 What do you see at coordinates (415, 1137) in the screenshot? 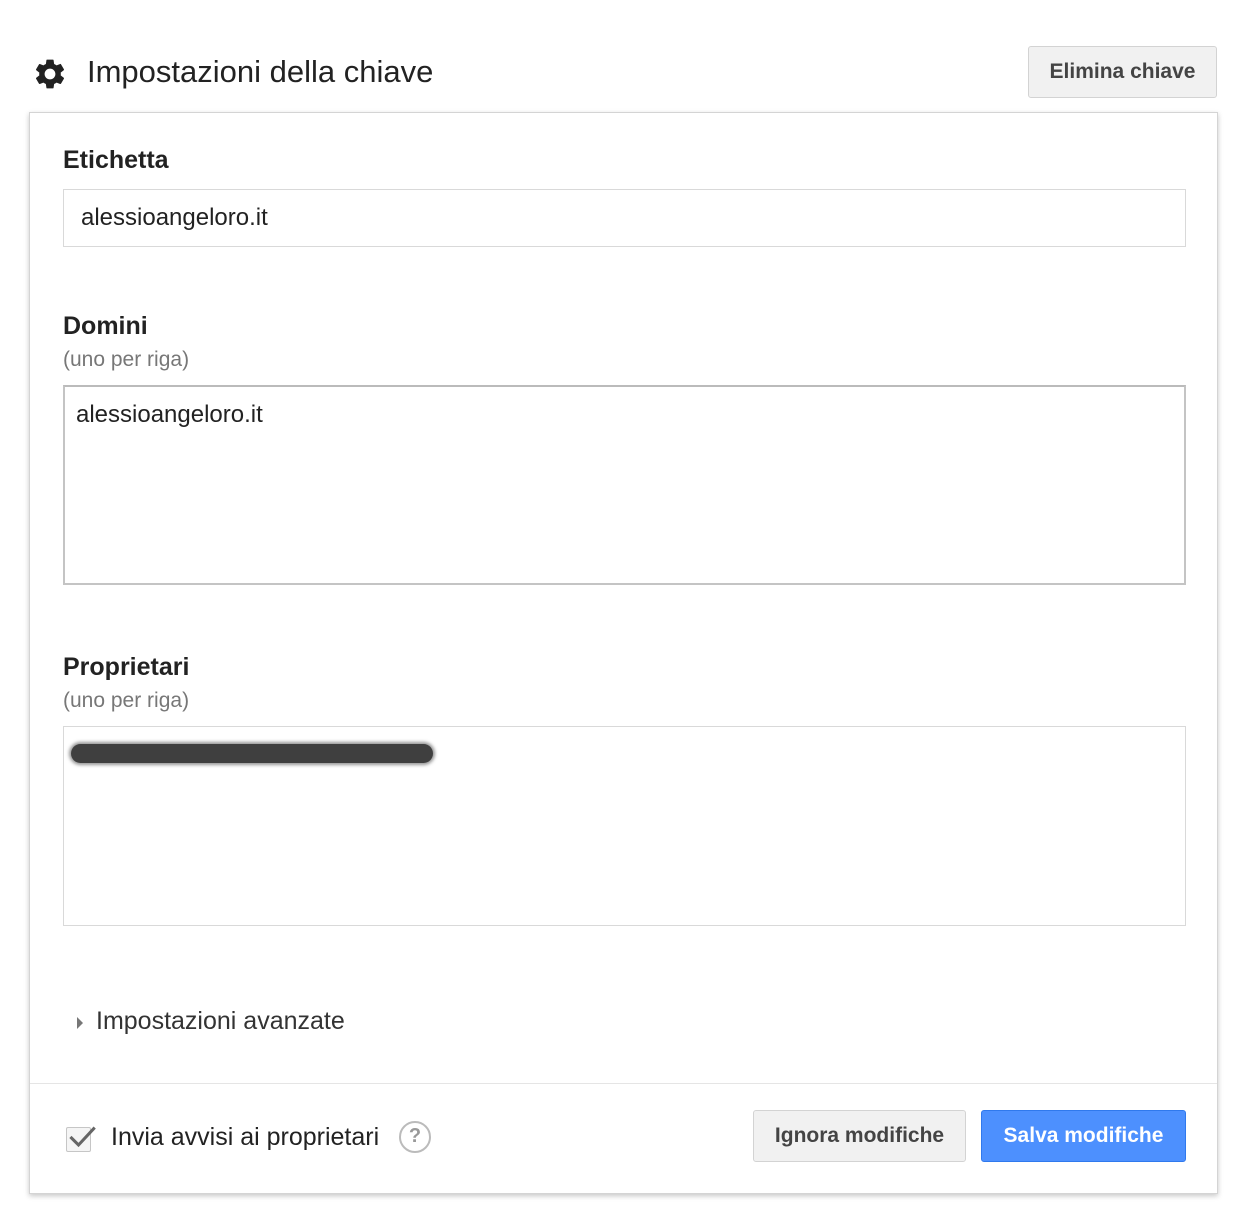
I see `help-circle-icon: ?` at bounding box center [415, 1137].